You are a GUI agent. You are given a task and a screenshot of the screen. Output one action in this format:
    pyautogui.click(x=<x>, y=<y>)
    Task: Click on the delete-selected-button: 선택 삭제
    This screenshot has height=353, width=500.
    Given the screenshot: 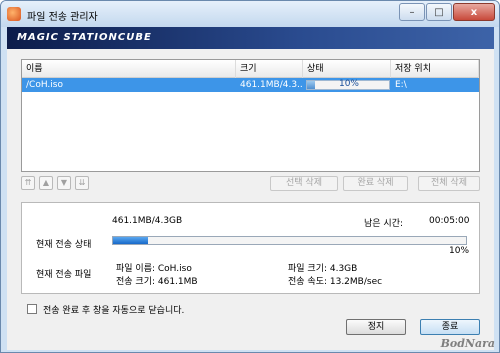 What is the action you would take?
    pyautogui.click(x=304, y=183)
    